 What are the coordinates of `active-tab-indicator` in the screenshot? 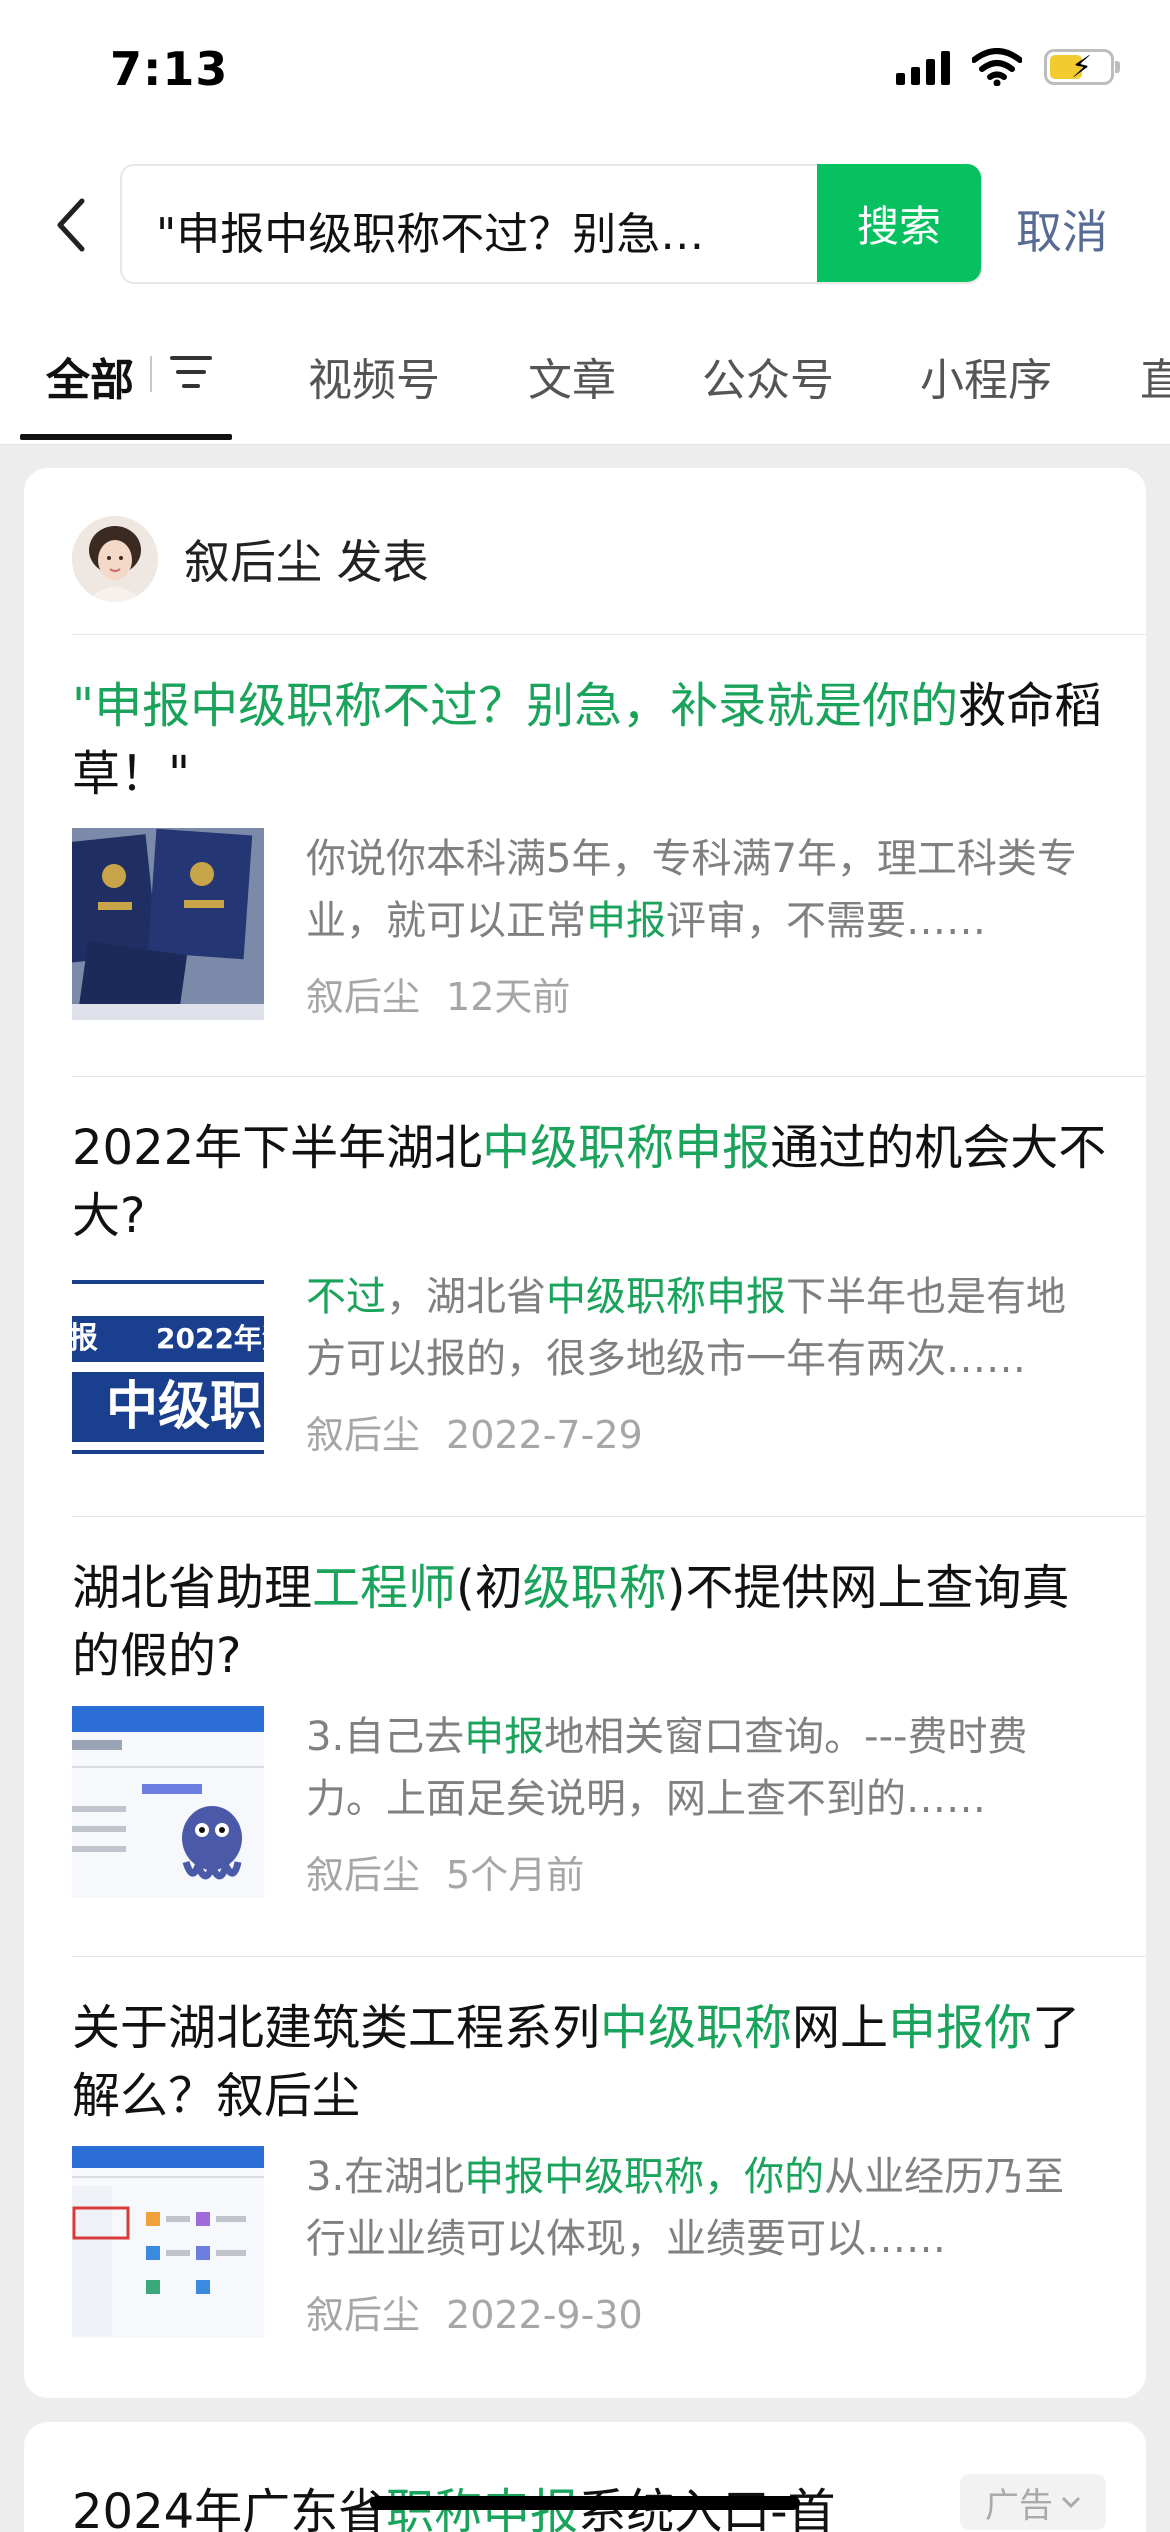 It's located at (126, 437).